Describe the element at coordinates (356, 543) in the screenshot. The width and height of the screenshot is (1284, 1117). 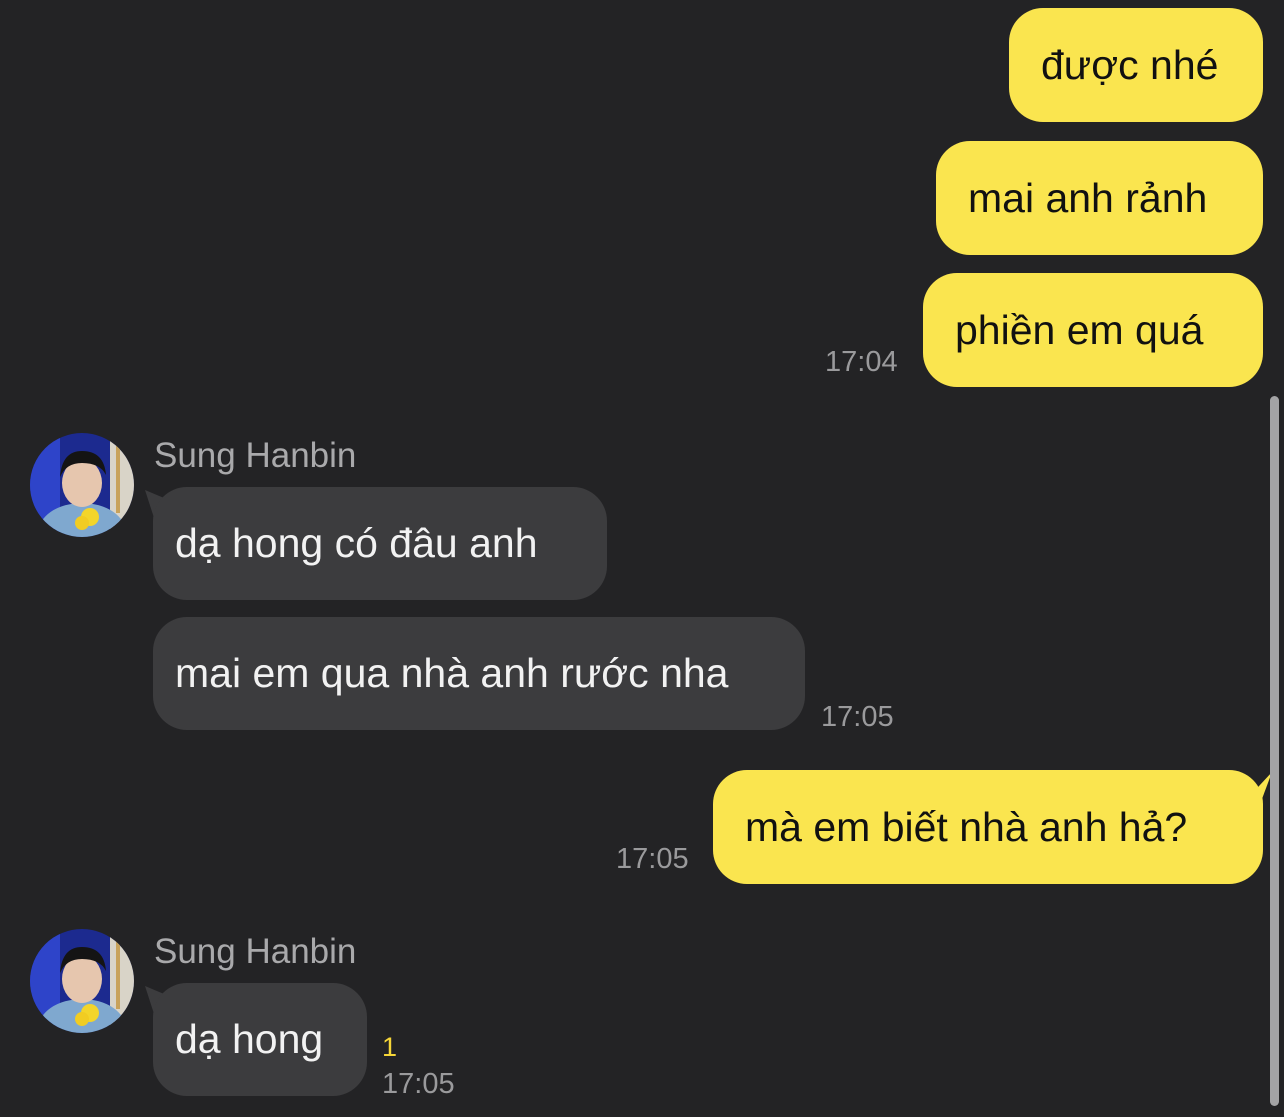
I see `message-text: dạ hong có đâu anh` at that location.